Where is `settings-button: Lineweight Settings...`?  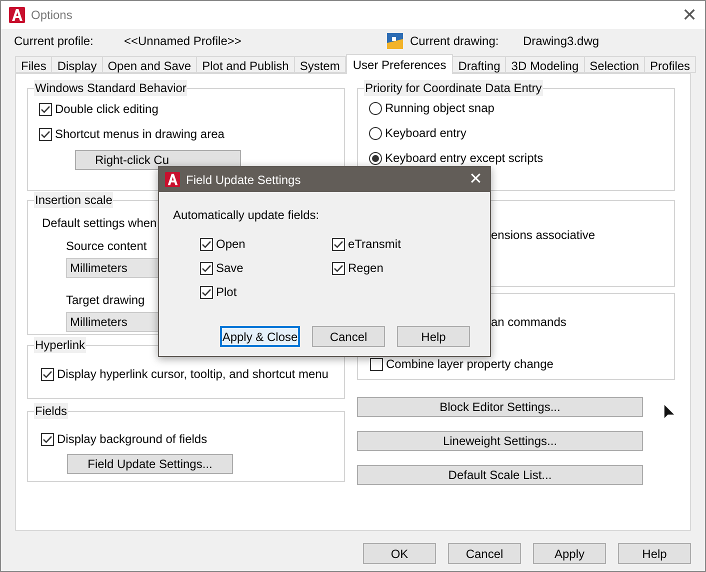
settings-button: Lineweight Settings... is located at coordinates (500, 441).